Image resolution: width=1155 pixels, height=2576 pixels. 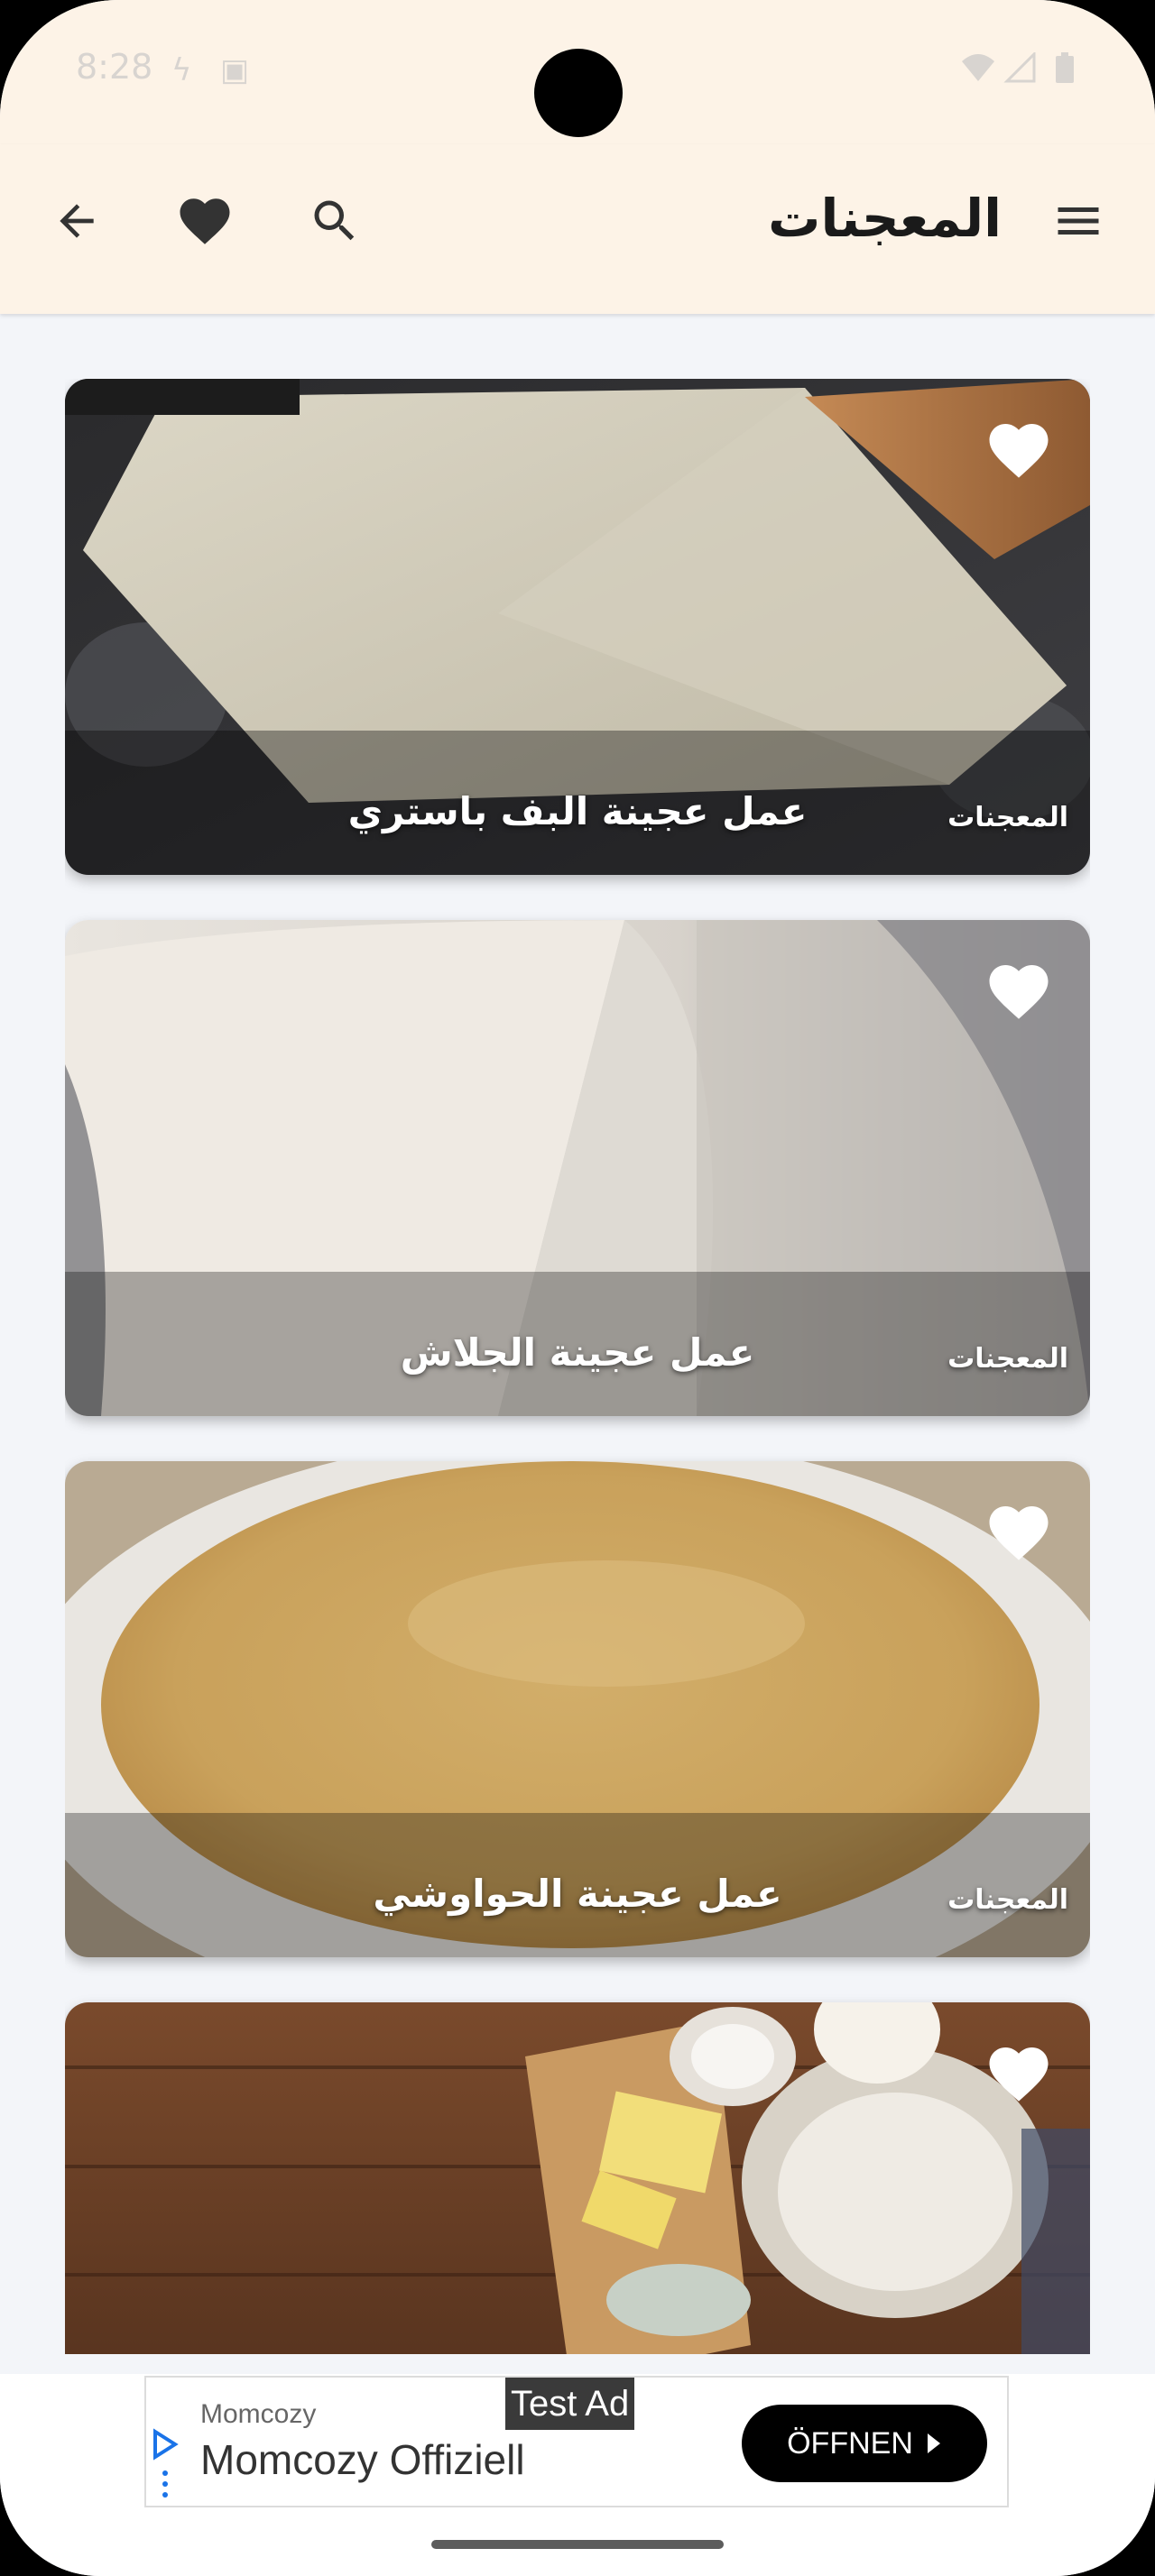 I want to click on search-button, so click(x=334, y=221).